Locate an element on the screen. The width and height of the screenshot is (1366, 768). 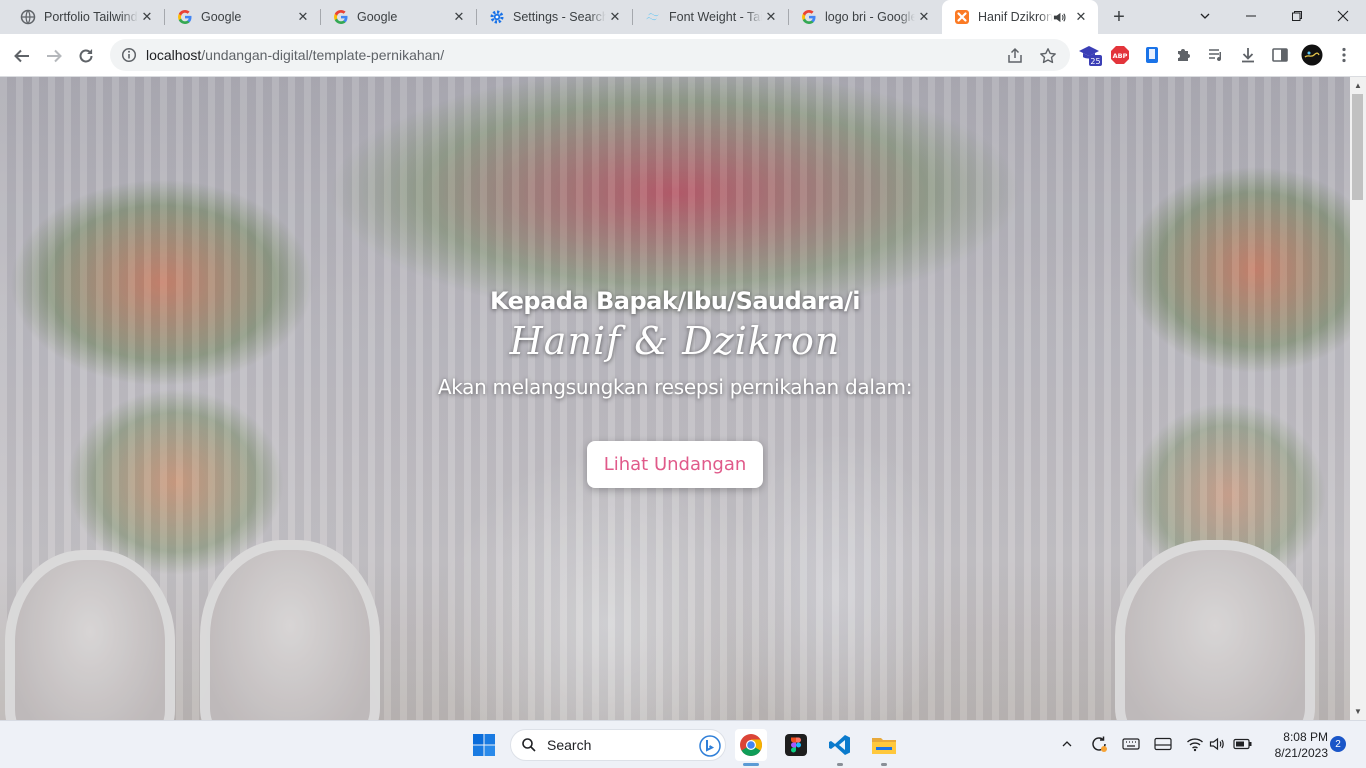
adblock-label: ABP is located at coordinates (1120, 56).